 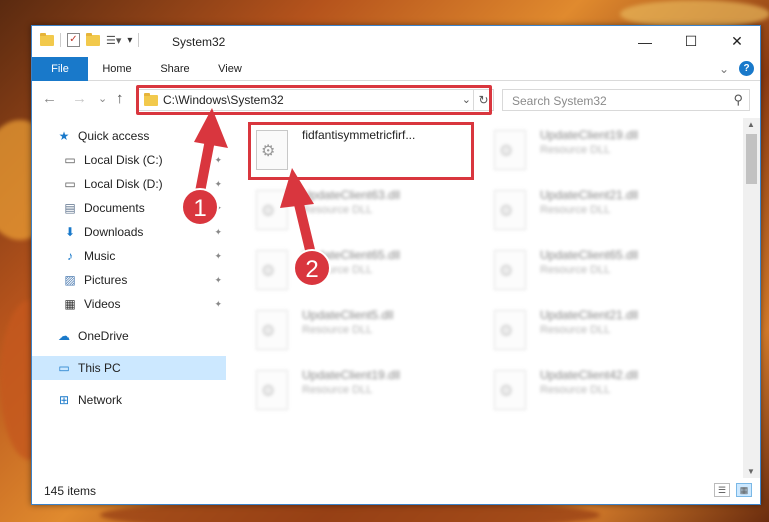 I want to click on item-count: 145 items, so click(x=70, y=491).